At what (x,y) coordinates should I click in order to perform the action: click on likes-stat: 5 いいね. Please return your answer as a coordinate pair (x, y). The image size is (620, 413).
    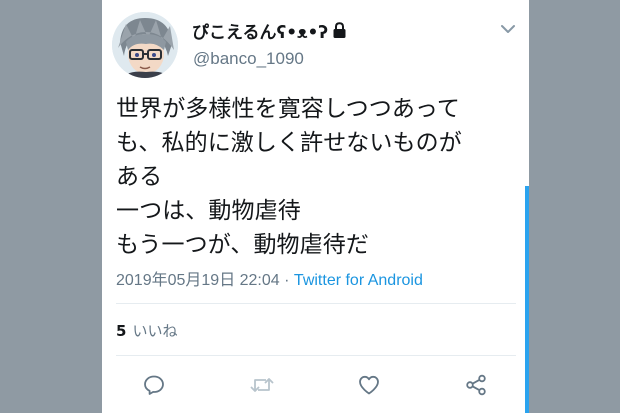
    Looking at the image, I should click on (146, 330).